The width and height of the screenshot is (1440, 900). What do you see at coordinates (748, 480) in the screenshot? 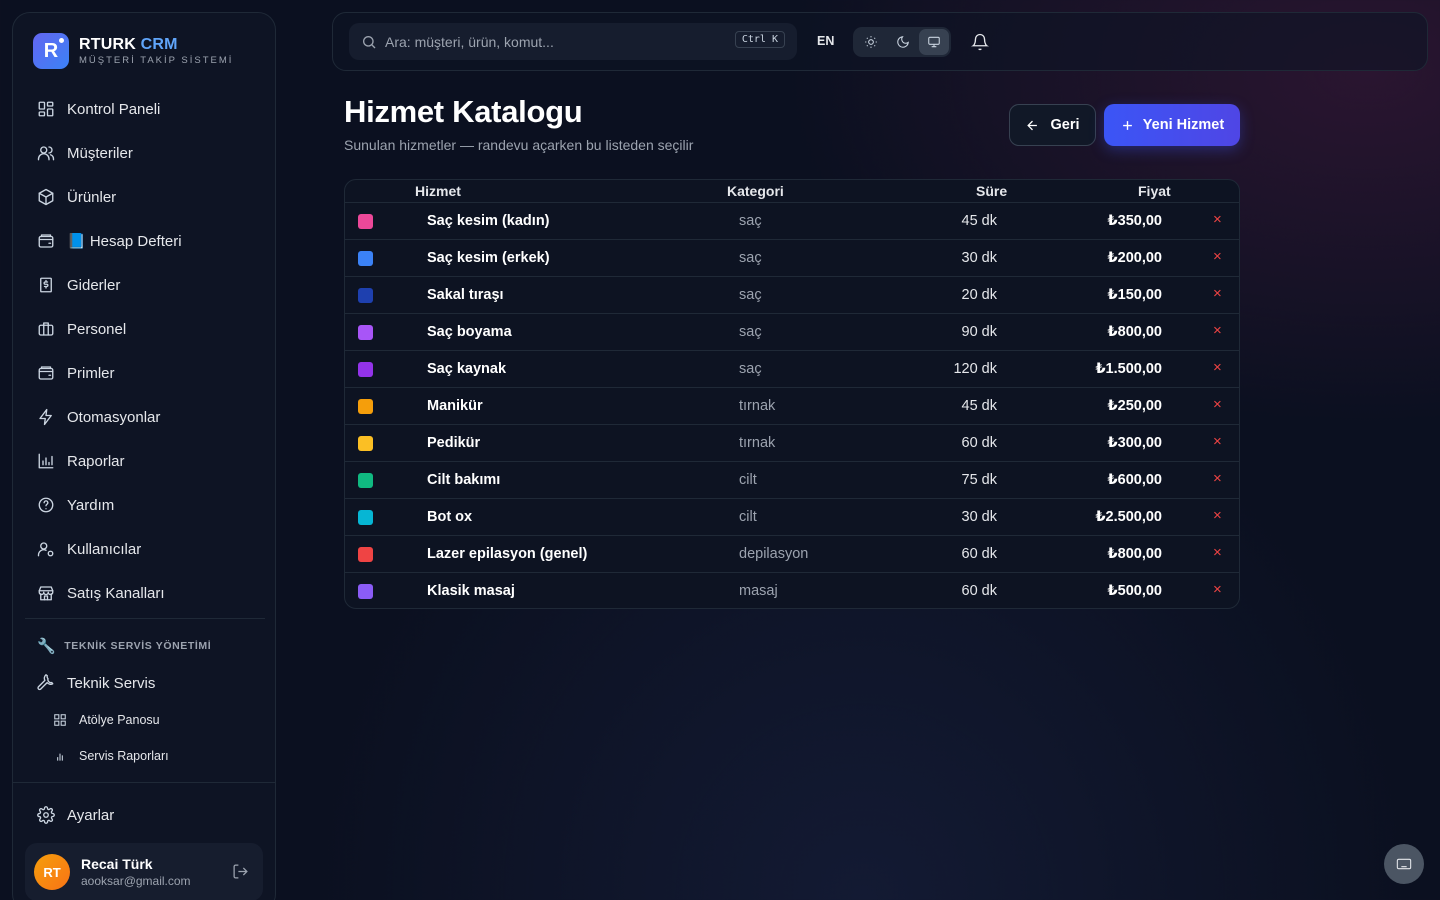
I see `service-category: cilt` at bounding box center [748, 480].